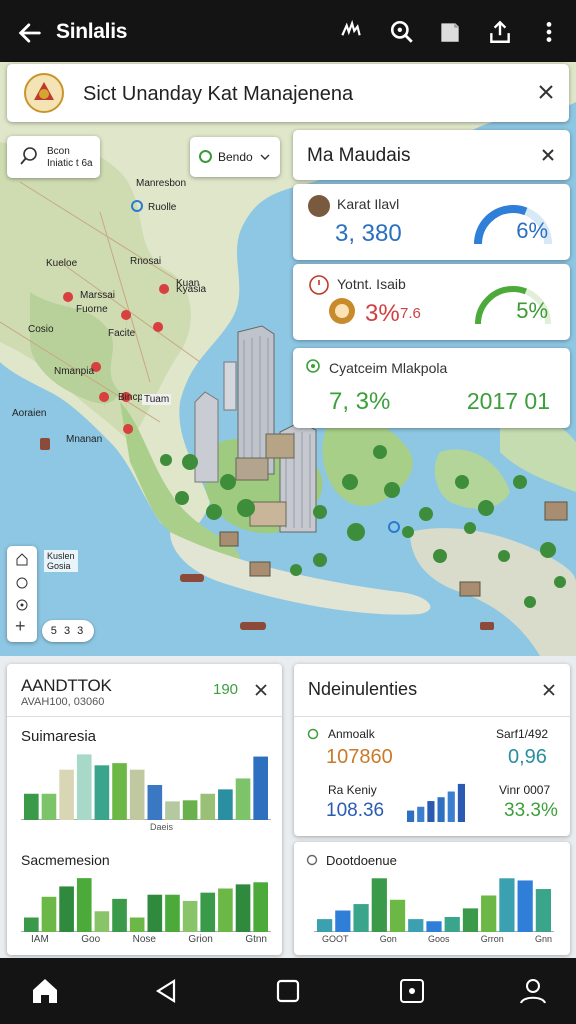 This screenshot has height=1024, width=576. I want to click on layers-icon, so click(22, 605).